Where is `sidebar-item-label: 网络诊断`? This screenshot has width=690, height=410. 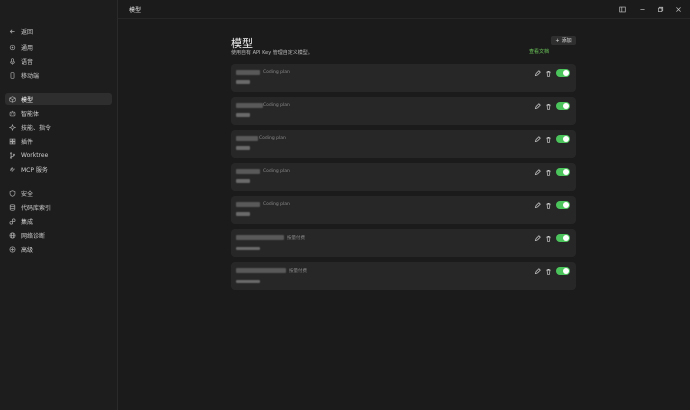
sidebar-item-label: 网络诊断 is located at coordinates (33, 236).